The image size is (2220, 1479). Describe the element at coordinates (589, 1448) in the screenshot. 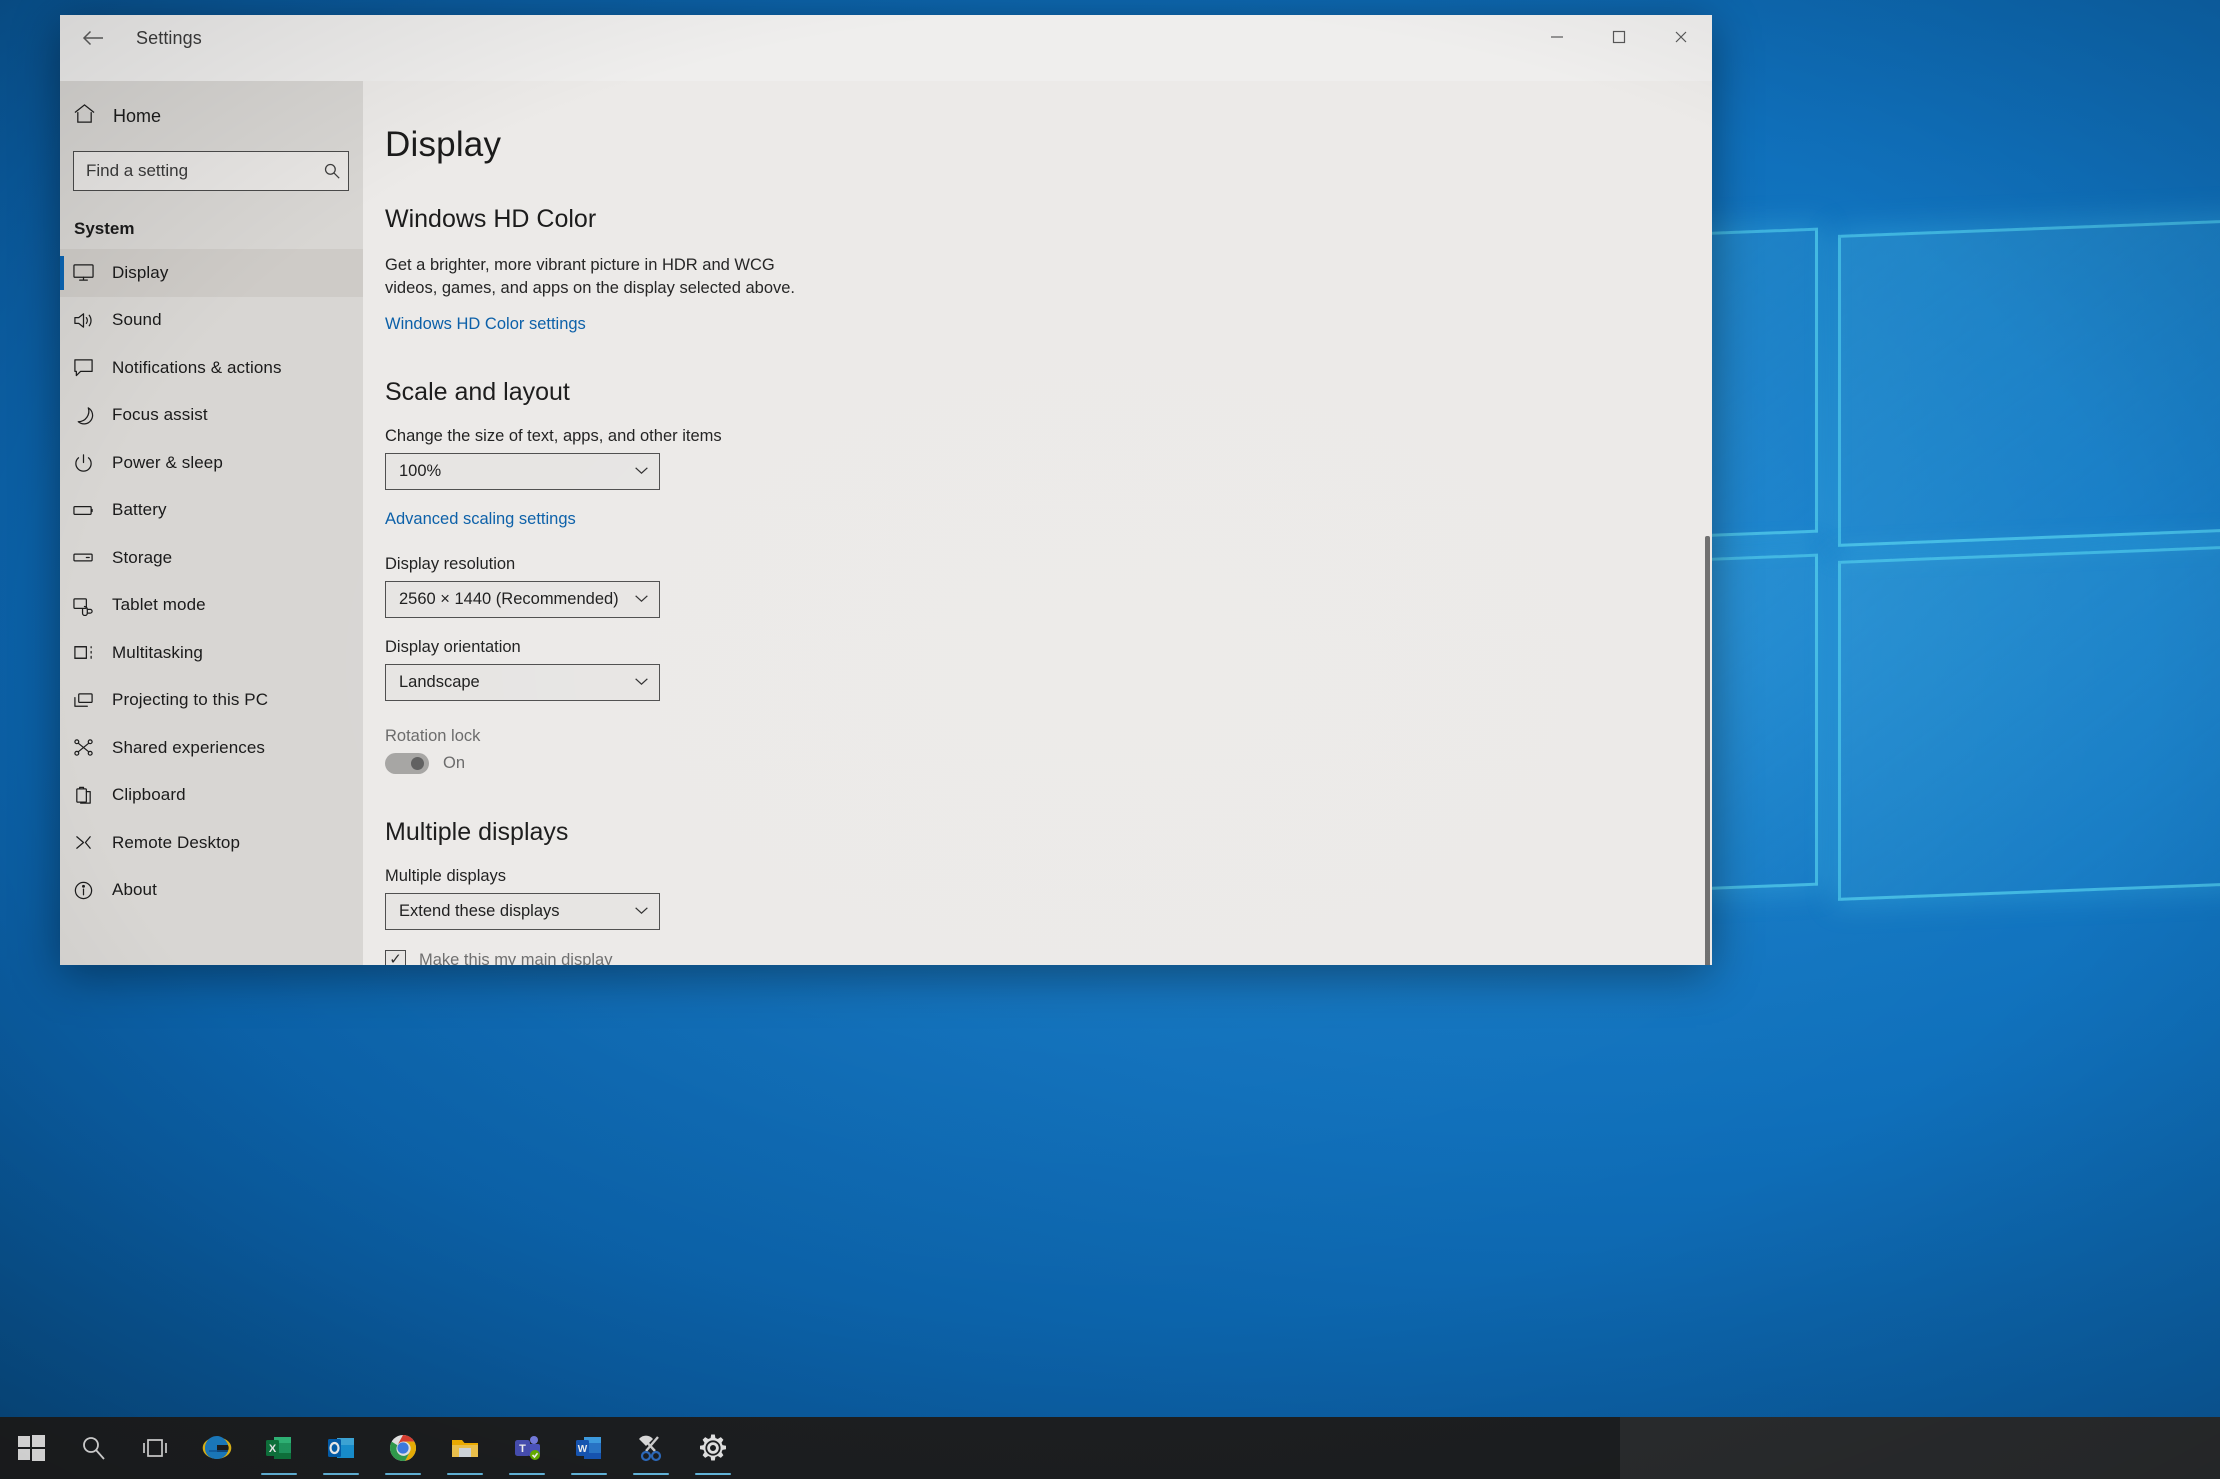

I see `word-button: W` at that location.